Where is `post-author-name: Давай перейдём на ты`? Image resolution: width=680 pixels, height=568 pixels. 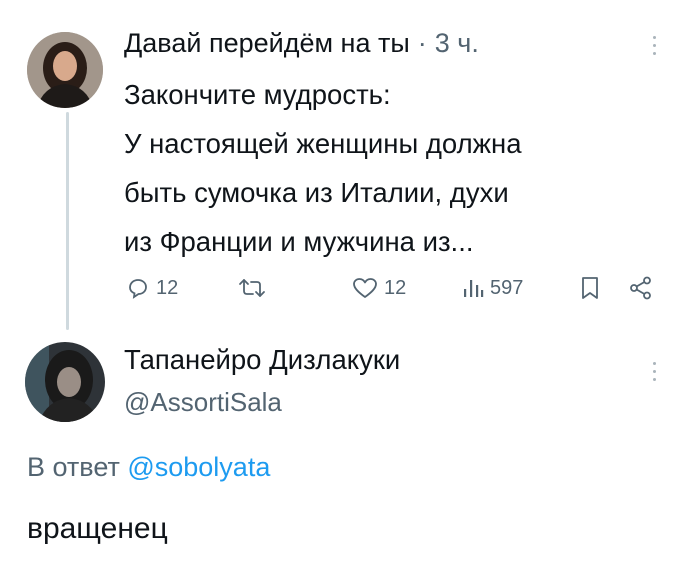
post-author-name: Давай перейдём на ты is located at coordinates (267, 43).